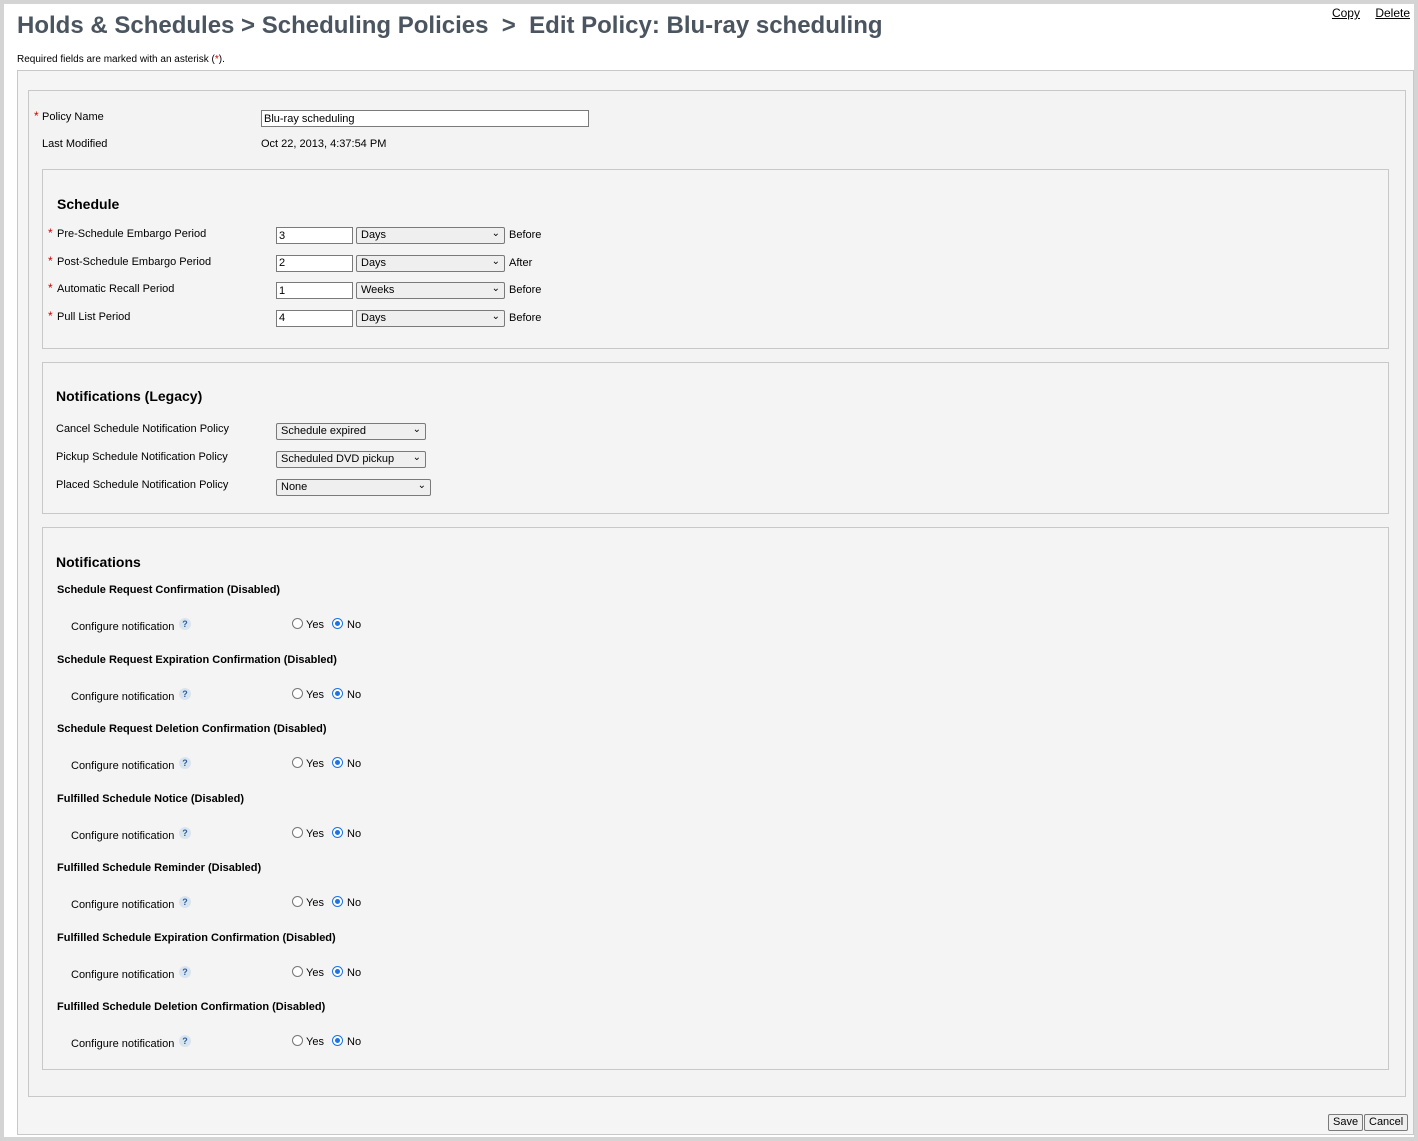 The height and width of the screenshot is (1141, 1418). I want to click on schedule-row-label: Pre-Schedule Embargo Period, so click(132, 234).